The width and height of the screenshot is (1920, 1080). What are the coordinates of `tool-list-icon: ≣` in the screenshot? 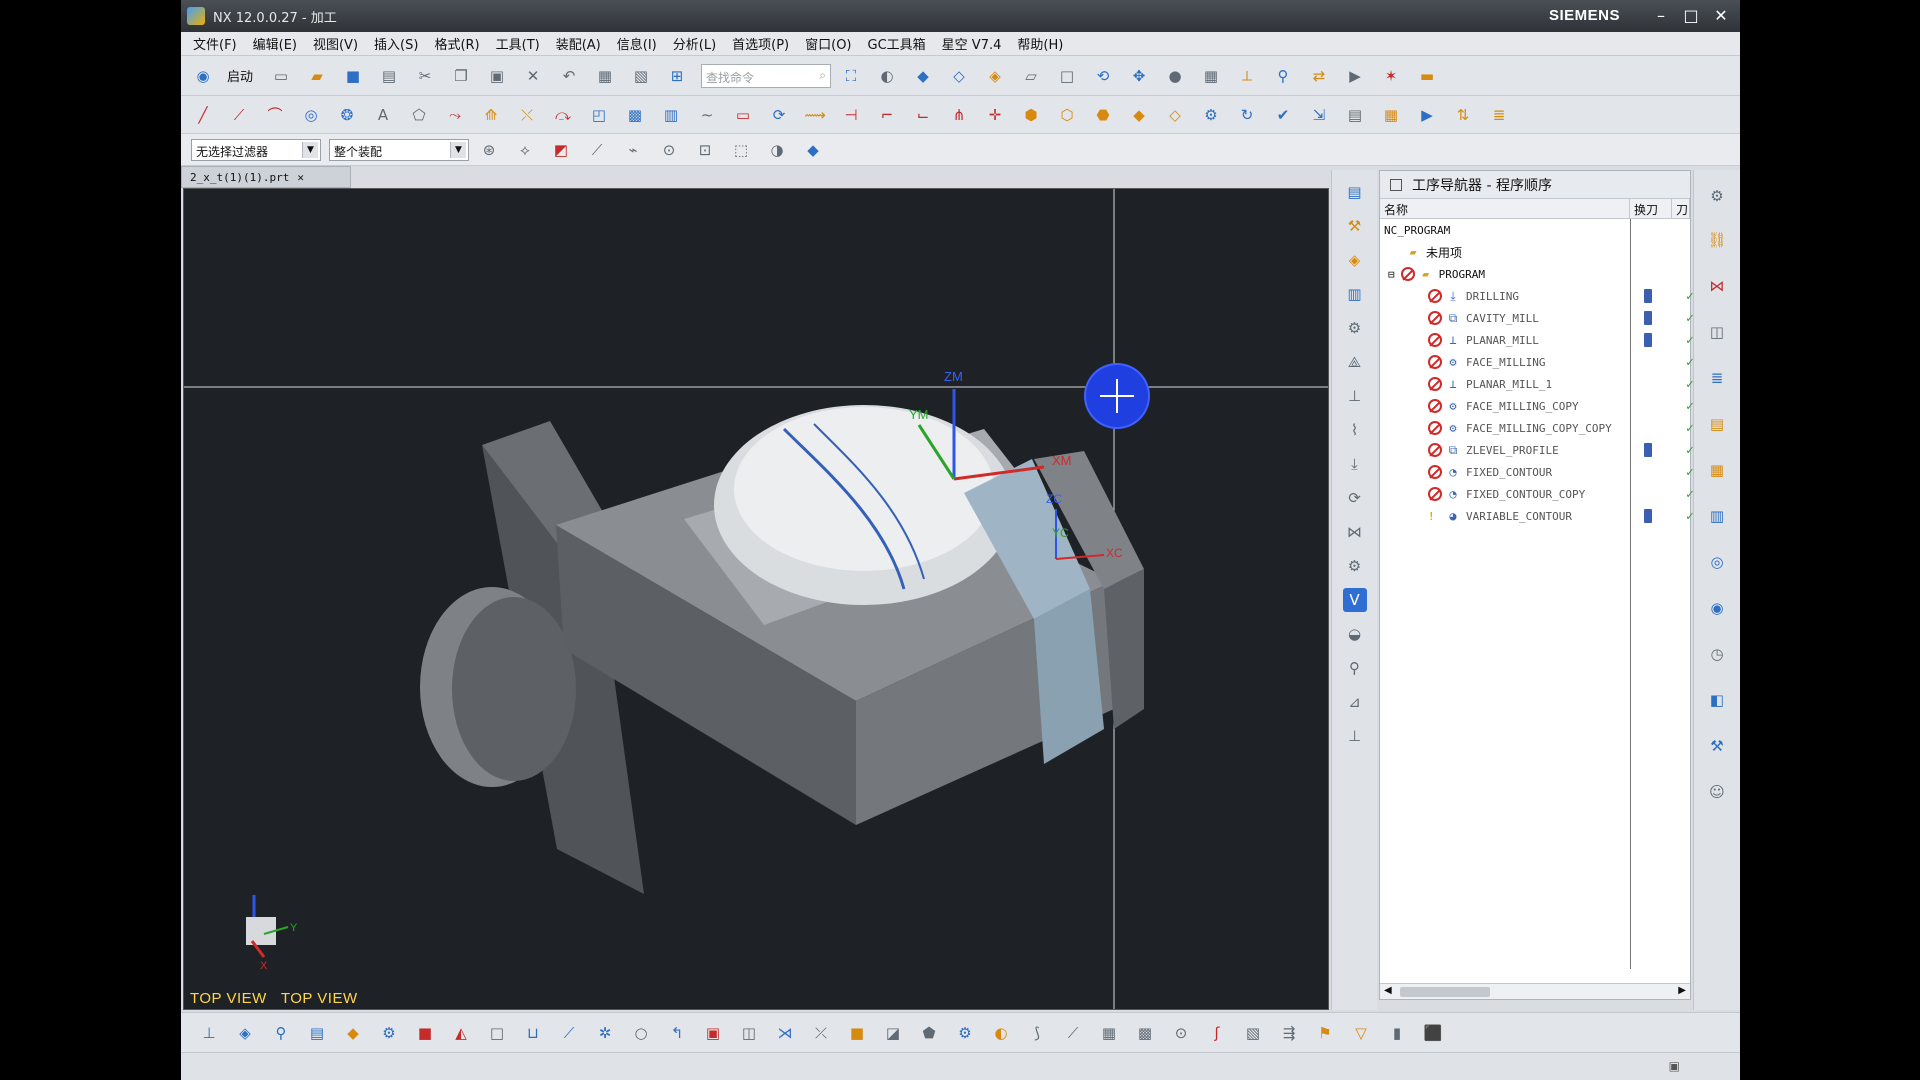 It's located at (1499, 115).